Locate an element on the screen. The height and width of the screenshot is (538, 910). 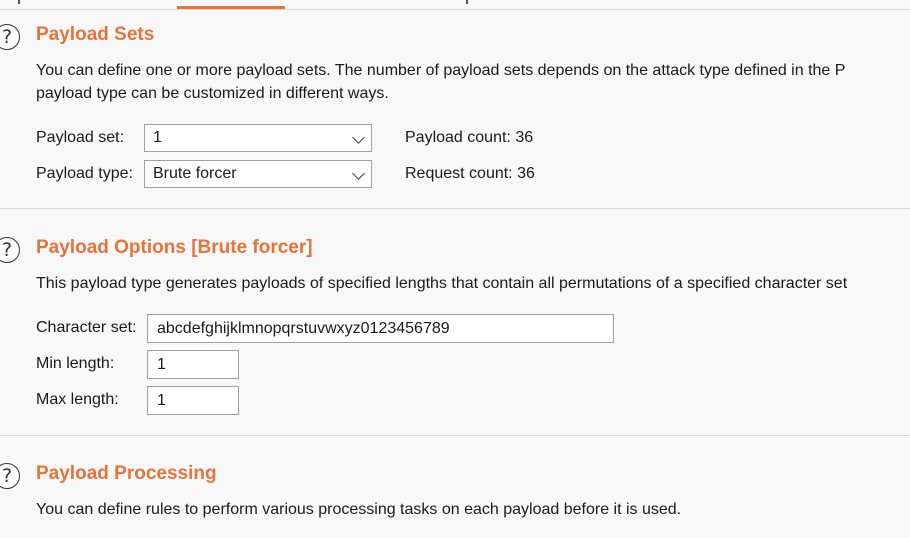
payload-count: Payload count: 36 is located at coordinates (469, 138).